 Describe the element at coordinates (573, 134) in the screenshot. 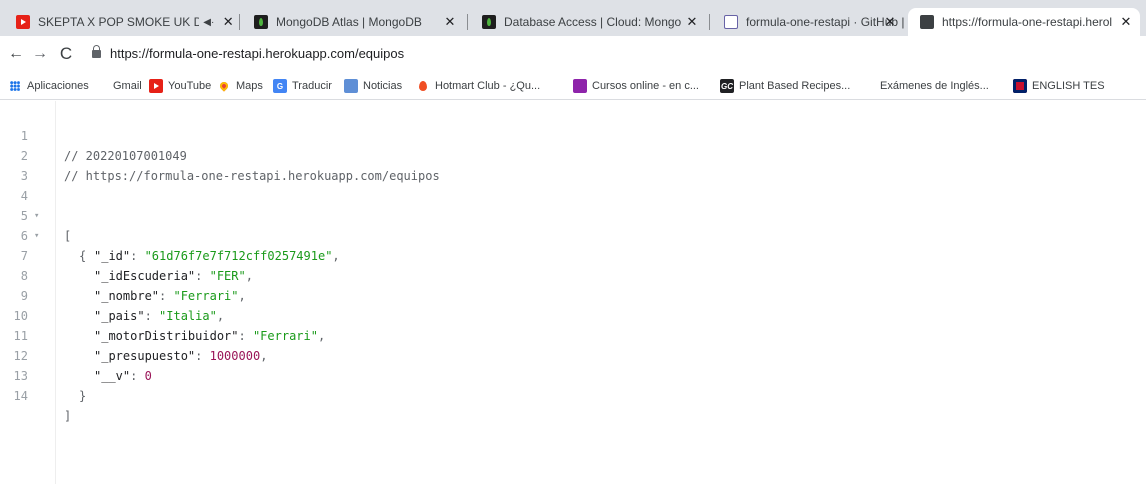

I see `code-line: 1 // 20220107001049` at that location.